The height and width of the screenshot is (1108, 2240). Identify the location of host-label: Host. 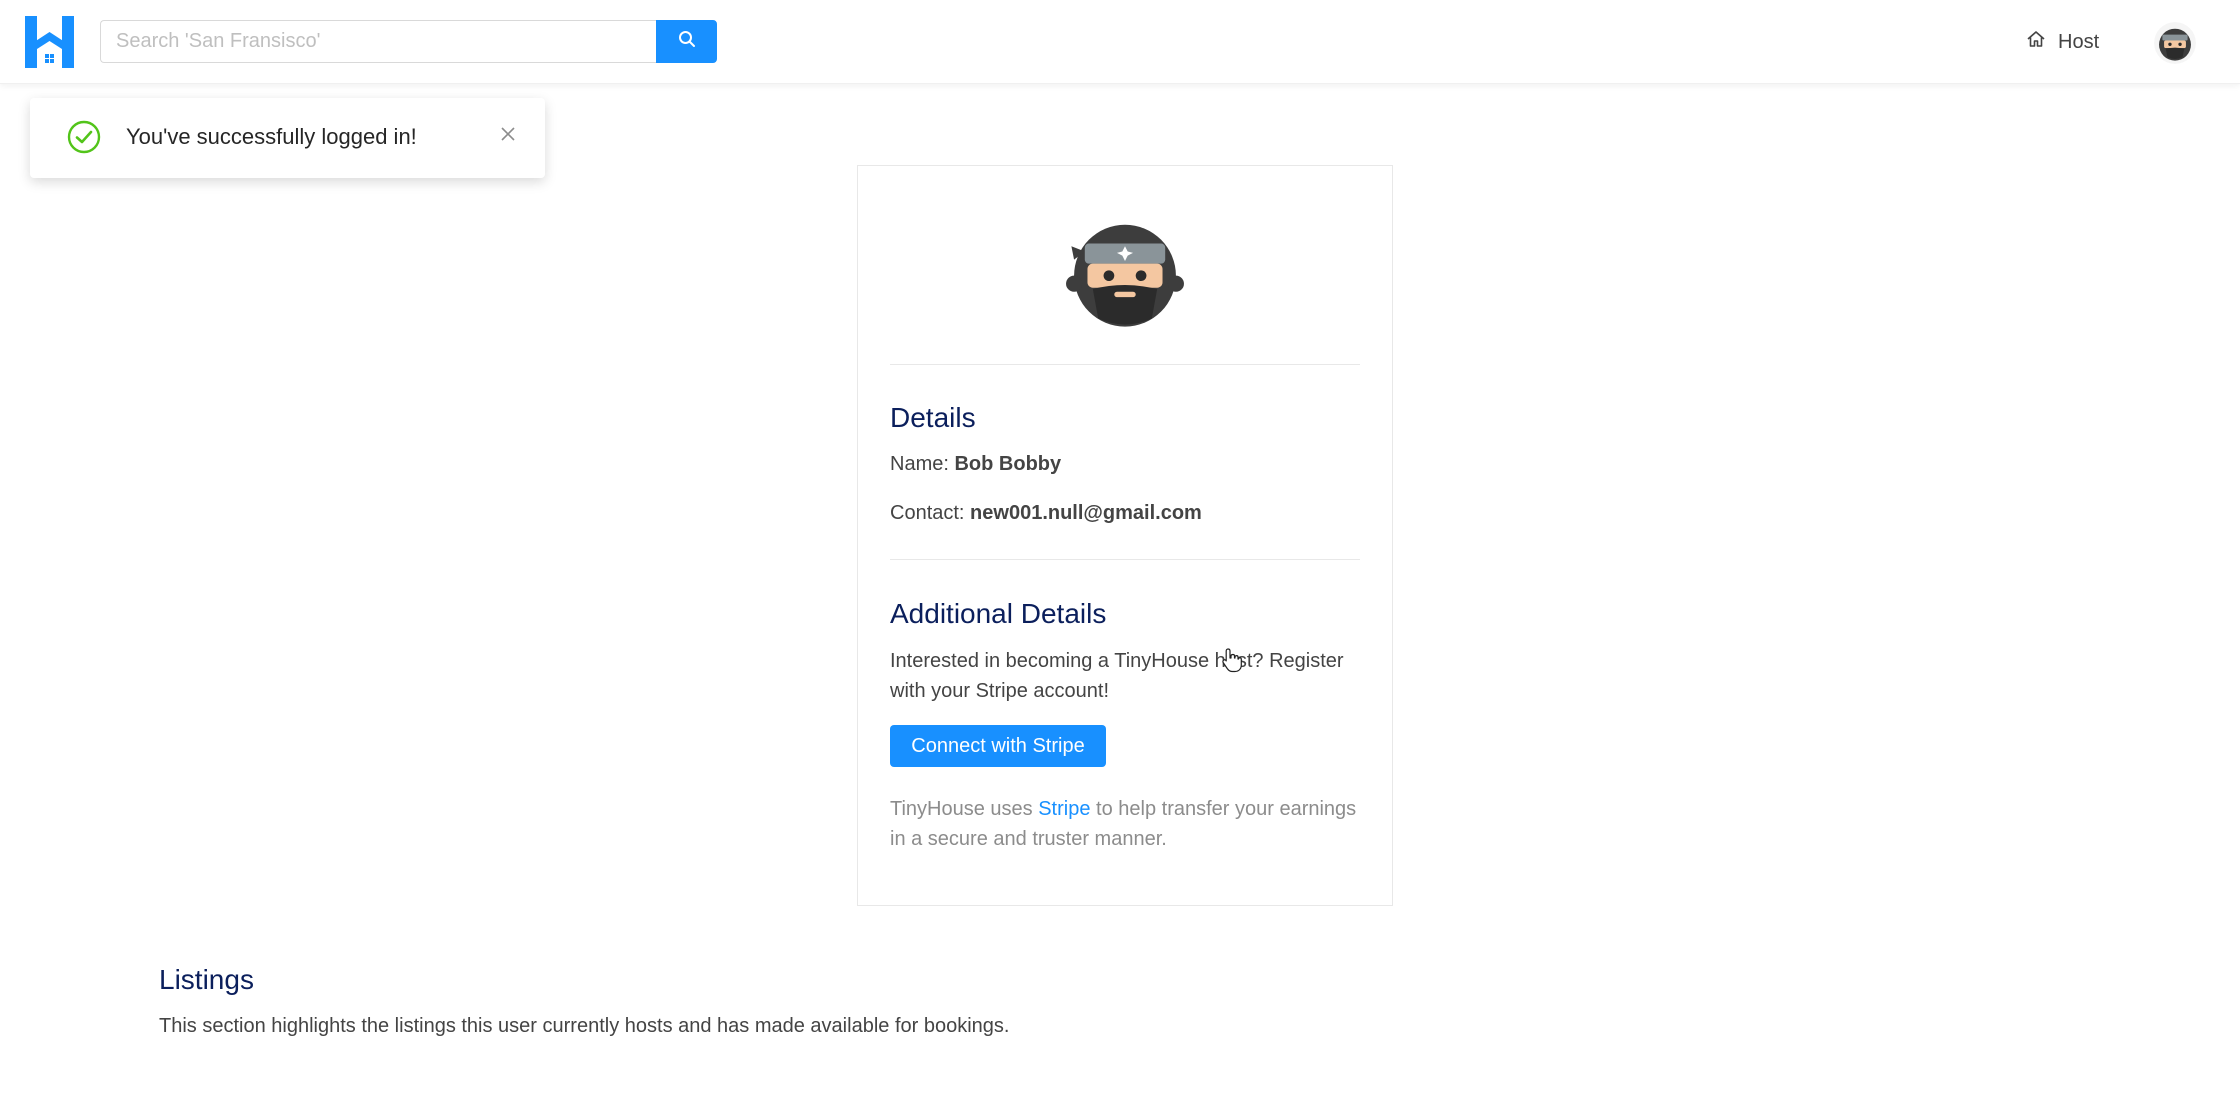
(2079, 41).